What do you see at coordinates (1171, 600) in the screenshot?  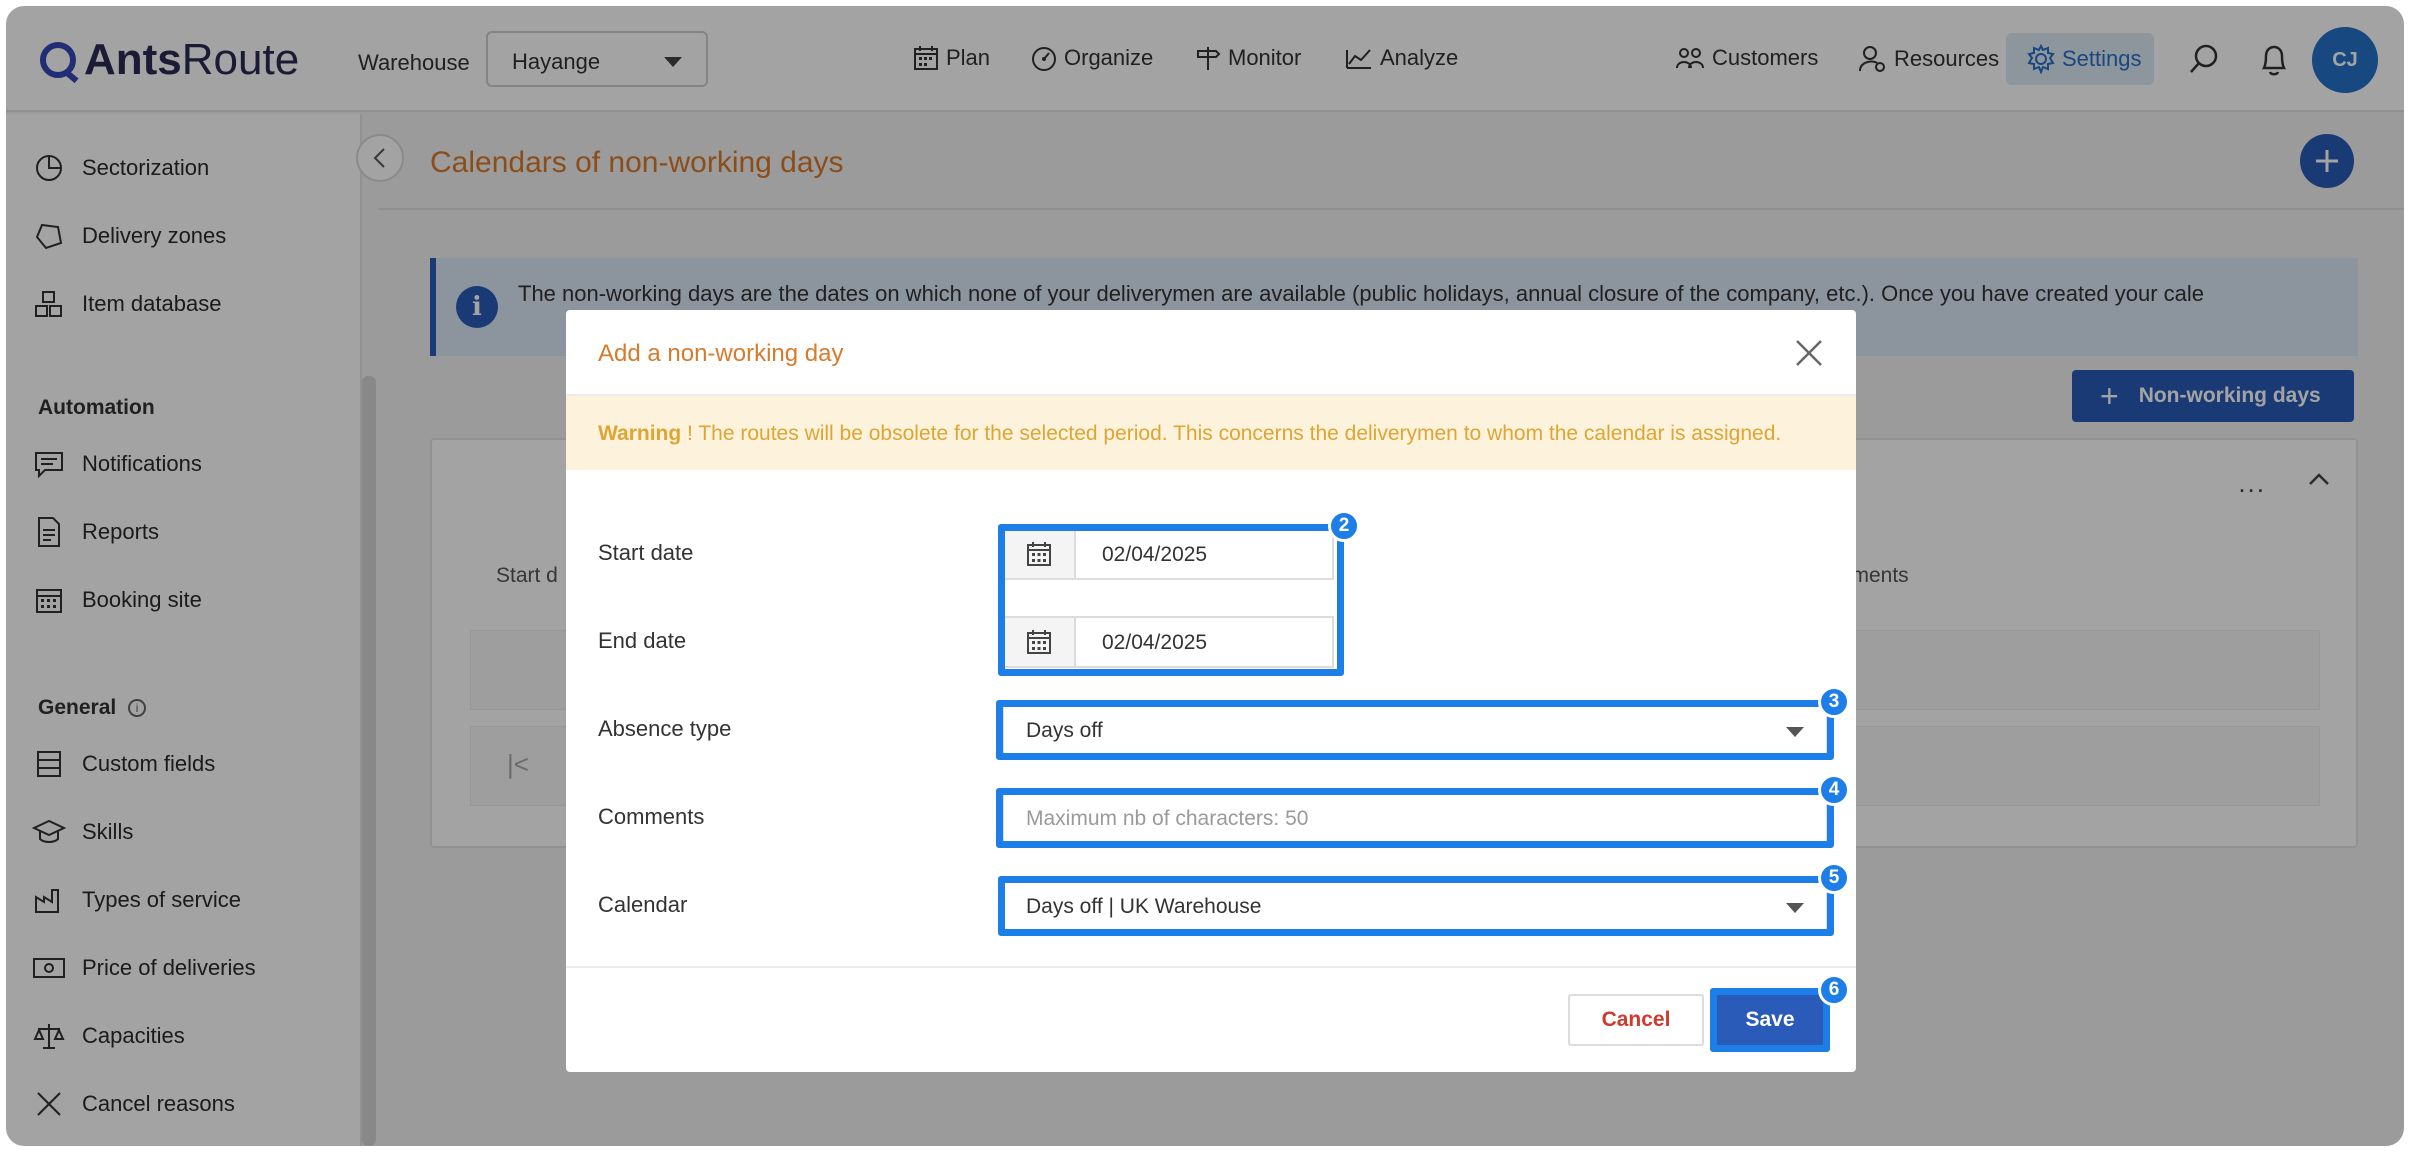 I see `highlight-dates` at bounding box center [1171, 600].